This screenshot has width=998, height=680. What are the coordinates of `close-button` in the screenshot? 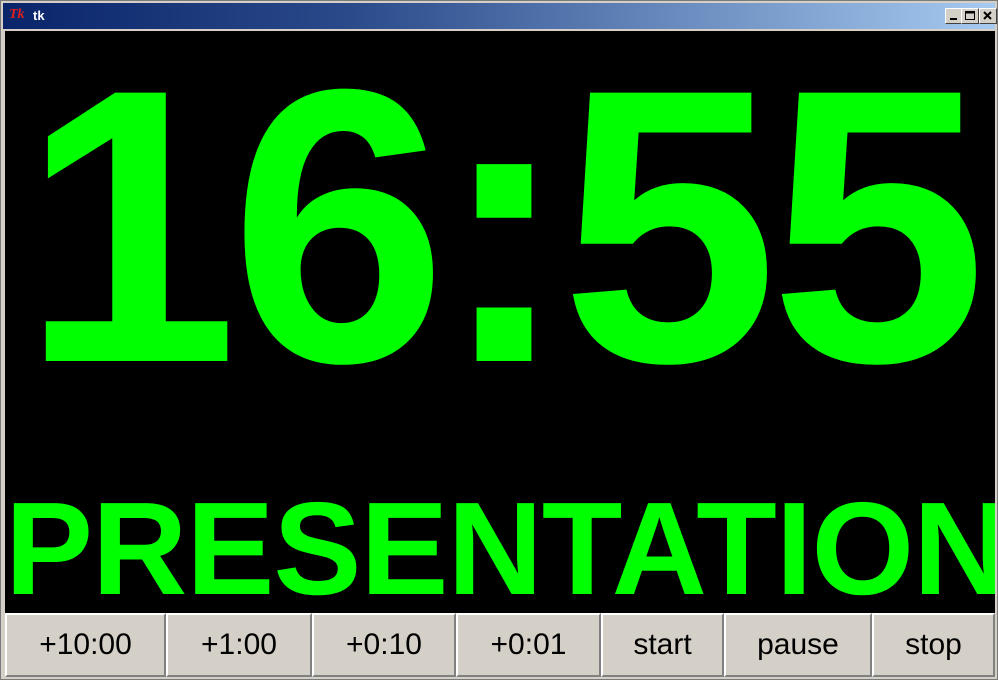 It's located at (988, 16).